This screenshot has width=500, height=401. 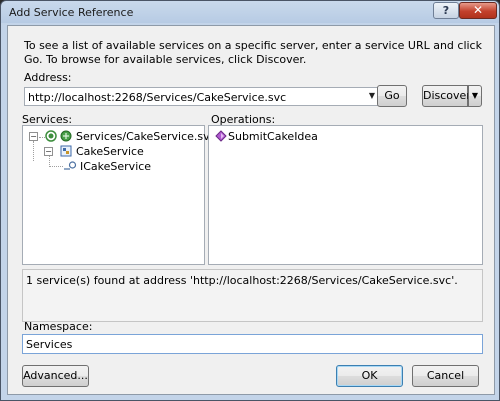 I want to click on method-icon, so click(x=221, y=136).